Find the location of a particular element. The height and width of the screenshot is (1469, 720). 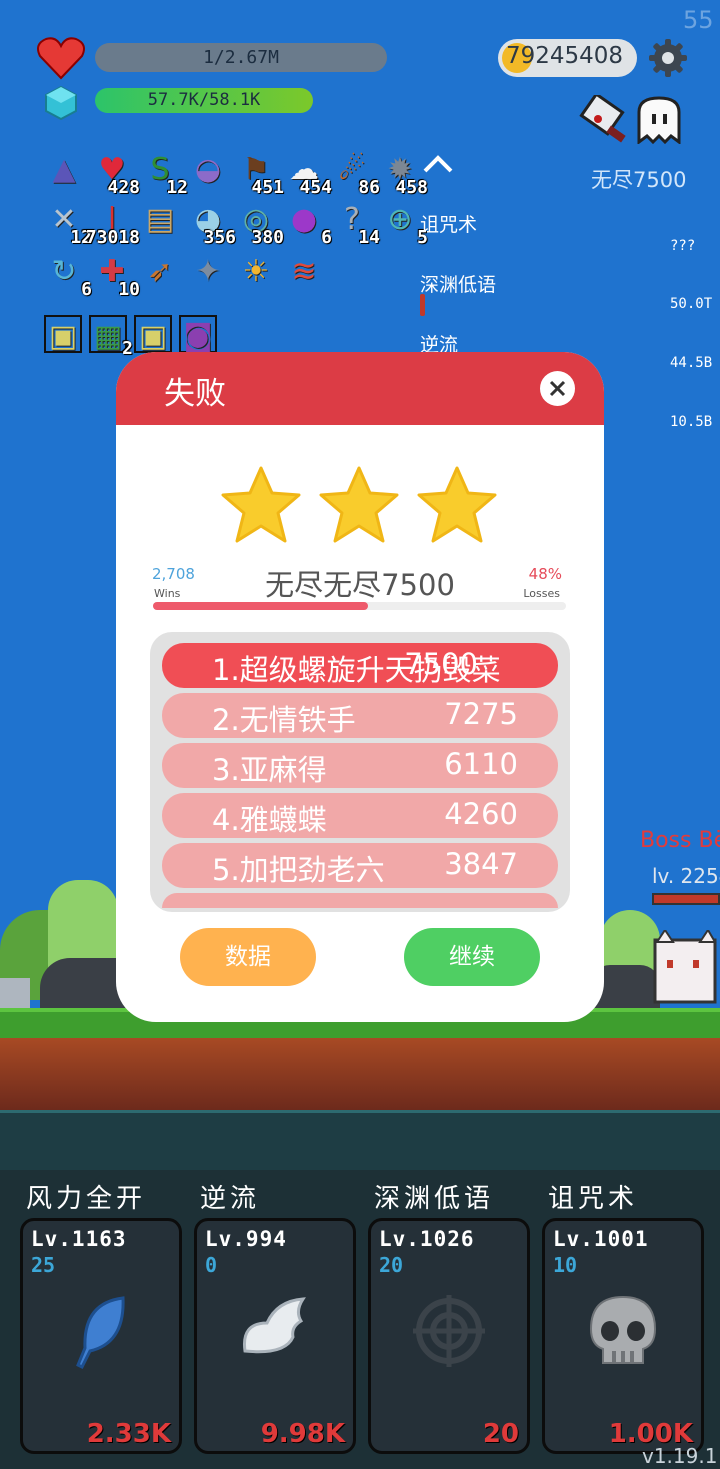

item-slot: ☄ 86 is located at coordinates (356, 174).